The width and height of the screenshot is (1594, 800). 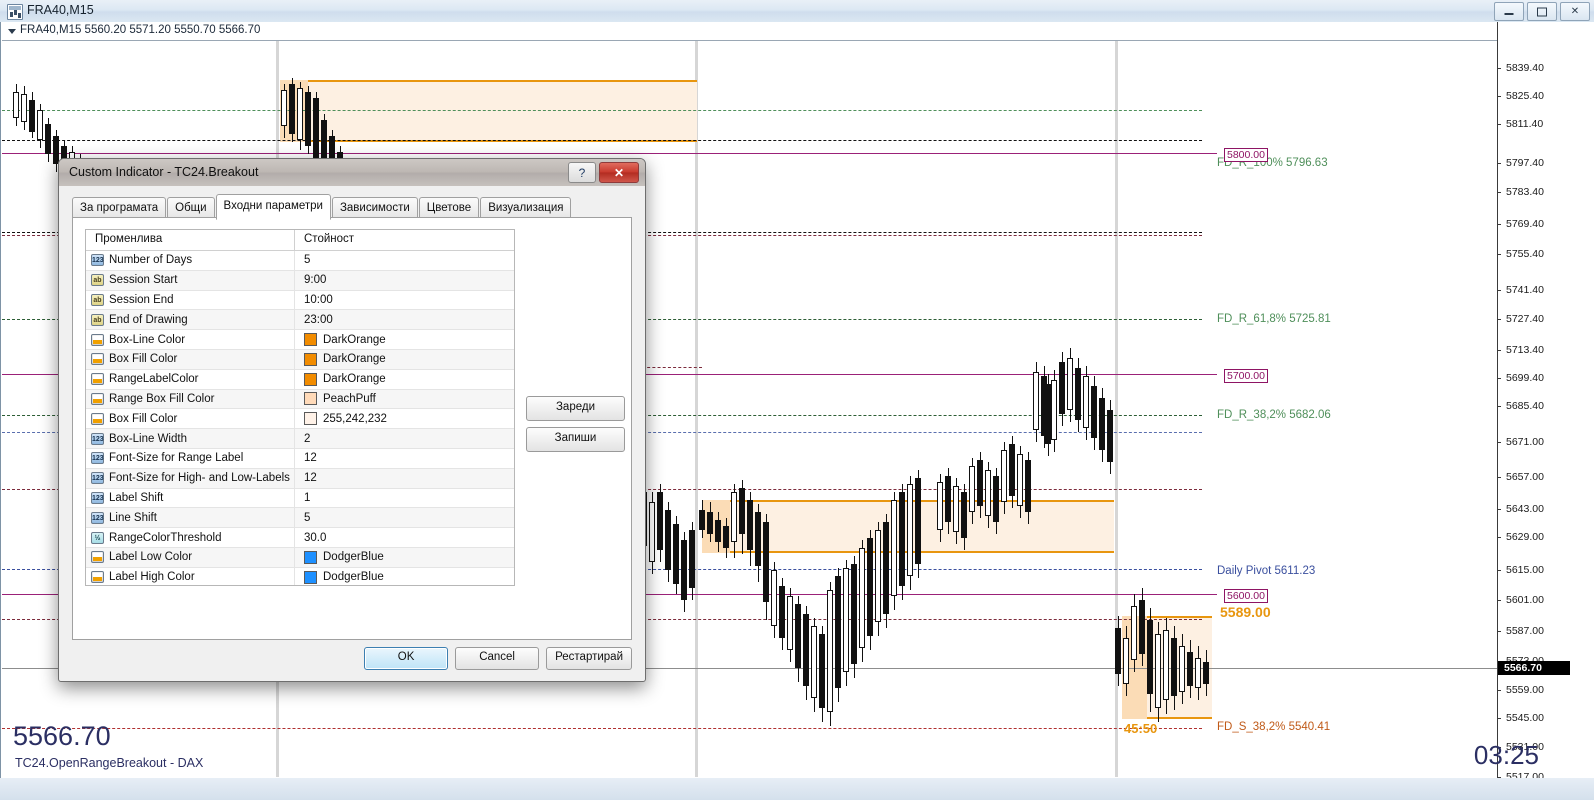 I want to click on parameter-row: Box Fill Color 255,242,232, so click(x=300, y=419).